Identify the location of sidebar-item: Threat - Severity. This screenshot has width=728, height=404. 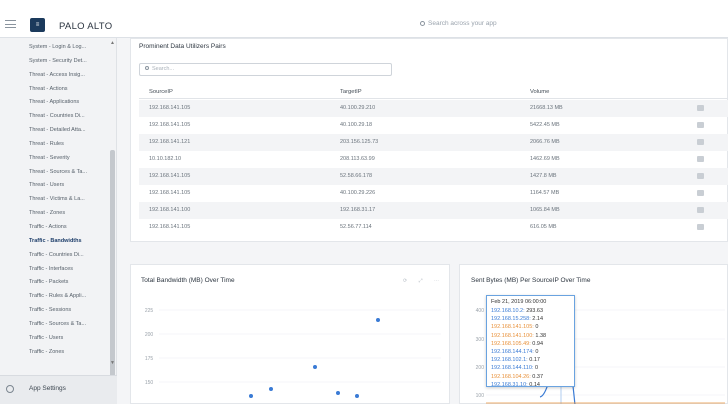
(55, 159).